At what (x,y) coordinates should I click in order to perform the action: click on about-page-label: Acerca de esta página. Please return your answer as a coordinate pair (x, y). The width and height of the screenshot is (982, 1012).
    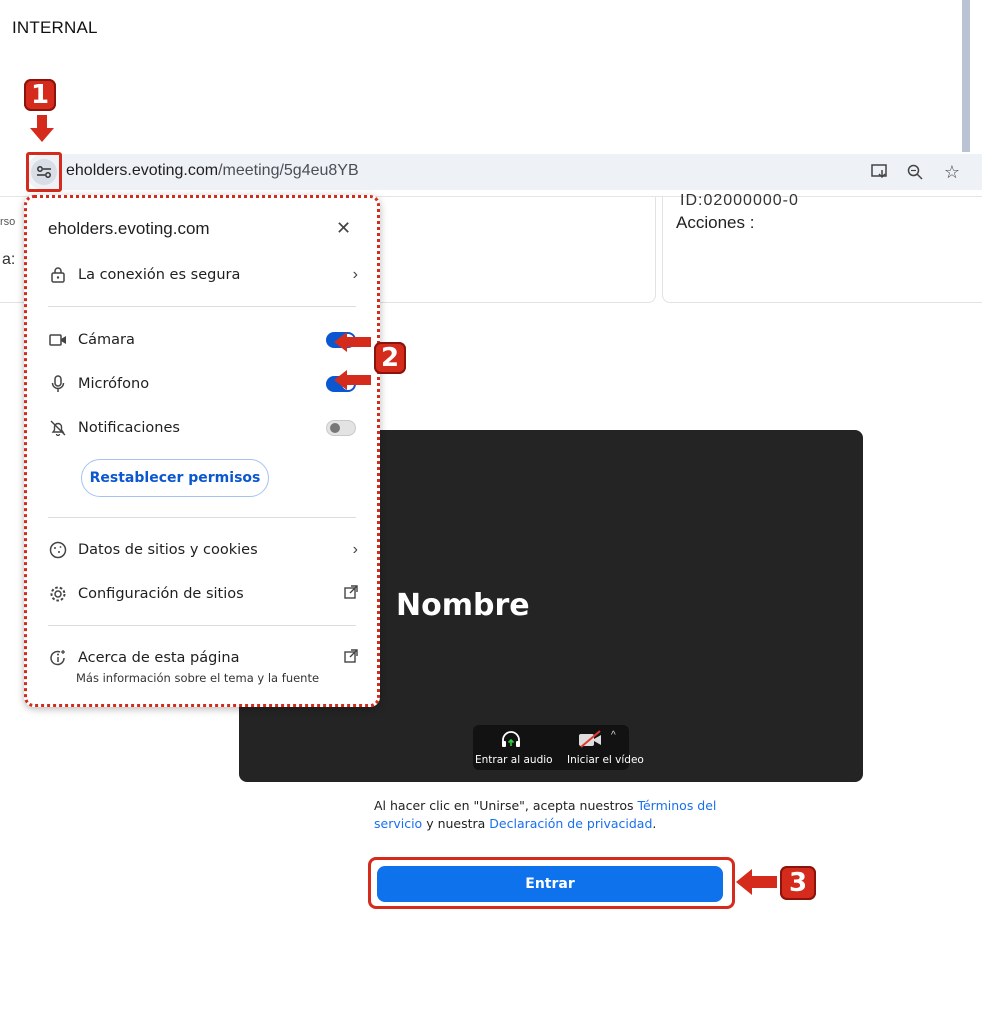
    Looking at the image, I should click on (159, 658).